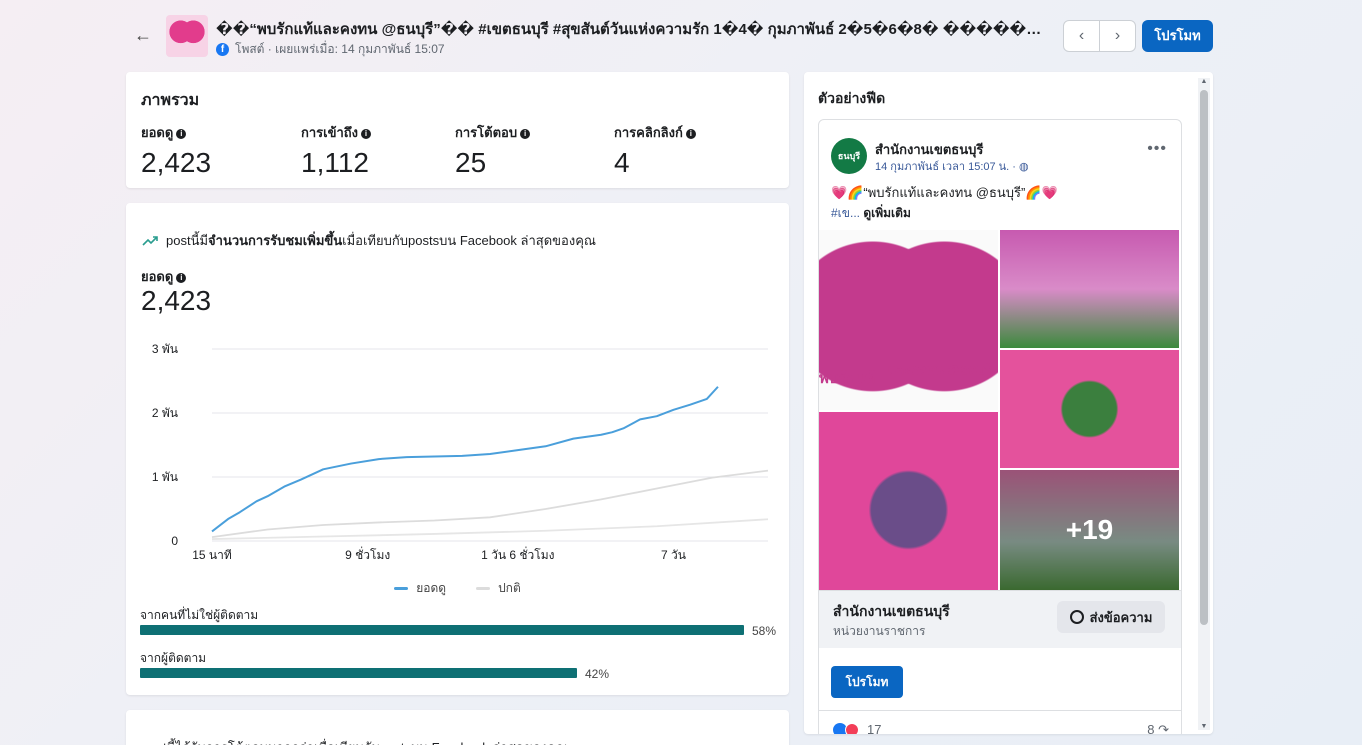  I want to click on typical-lower-series-line, so click(490, 529).